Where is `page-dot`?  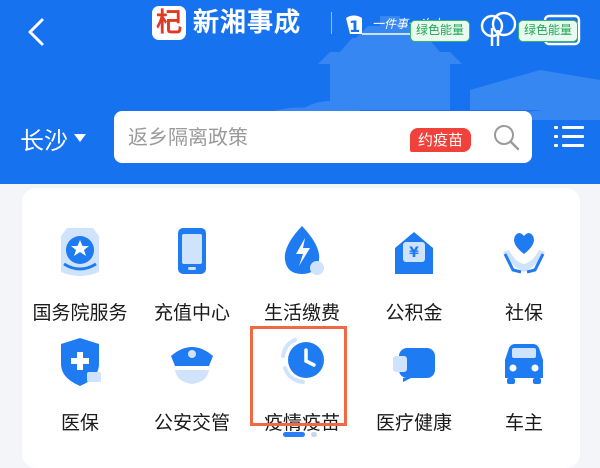
page-dot is located at coordinates (314, 434).